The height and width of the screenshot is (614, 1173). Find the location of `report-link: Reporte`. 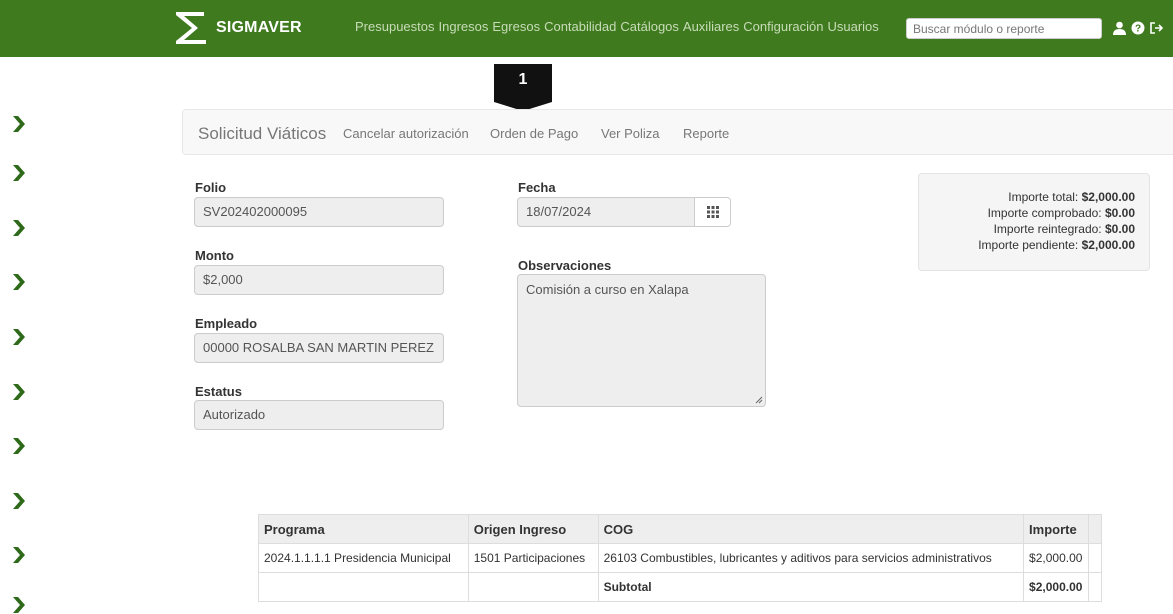

report-link: Reporte is located at coordinates (706, 133).